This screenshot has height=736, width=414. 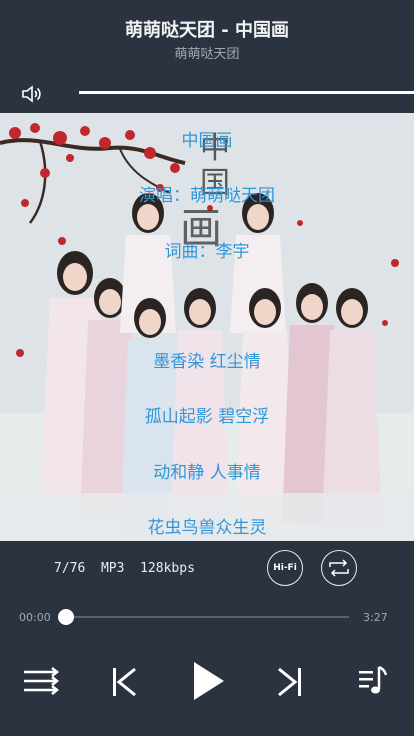 I want to click on shuffle-button, so click(x=42, y=681).